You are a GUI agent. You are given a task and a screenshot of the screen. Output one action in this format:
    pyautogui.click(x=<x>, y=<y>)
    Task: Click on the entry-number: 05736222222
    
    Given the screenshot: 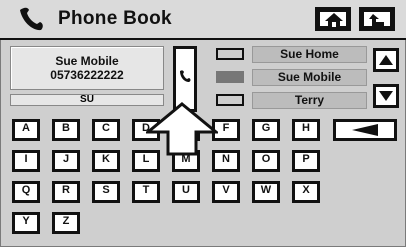 What is the action you would take?
    pyautogui.click(x=87, y=75)
    